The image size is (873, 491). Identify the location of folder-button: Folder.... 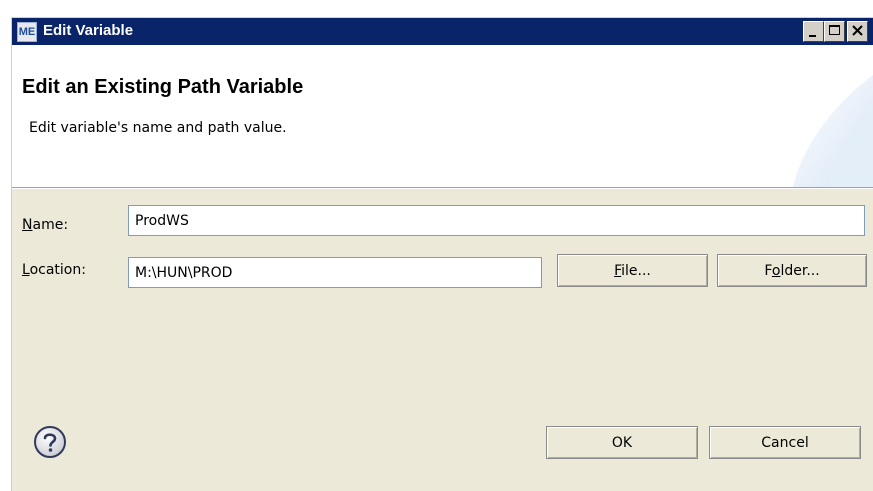
(792, 270).